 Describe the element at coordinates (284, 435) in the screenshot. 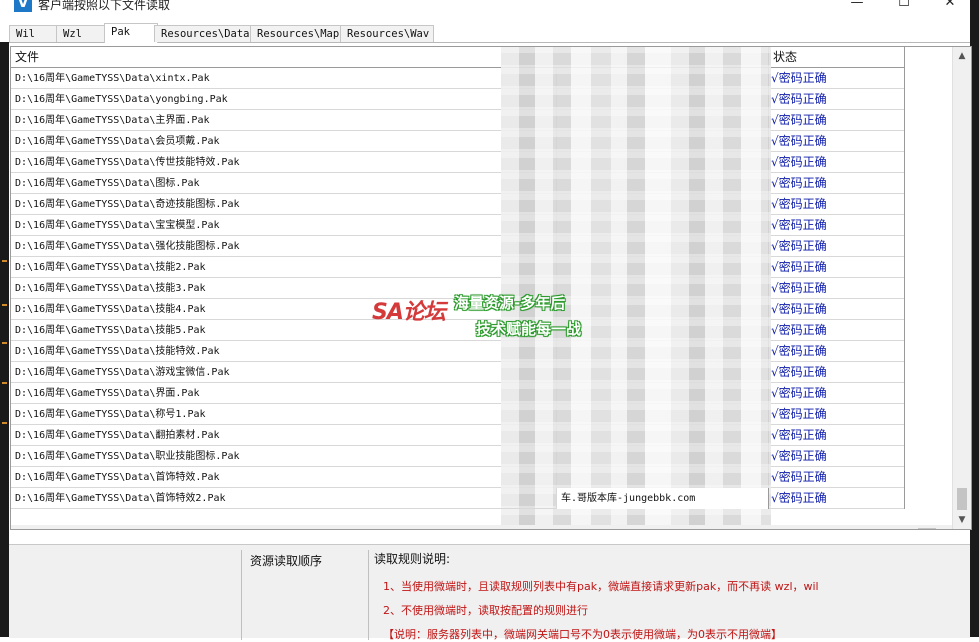

I see `file-path-cell: D:\16周年\GameTYSS\Data\翻拍素材.Pak` at that location.